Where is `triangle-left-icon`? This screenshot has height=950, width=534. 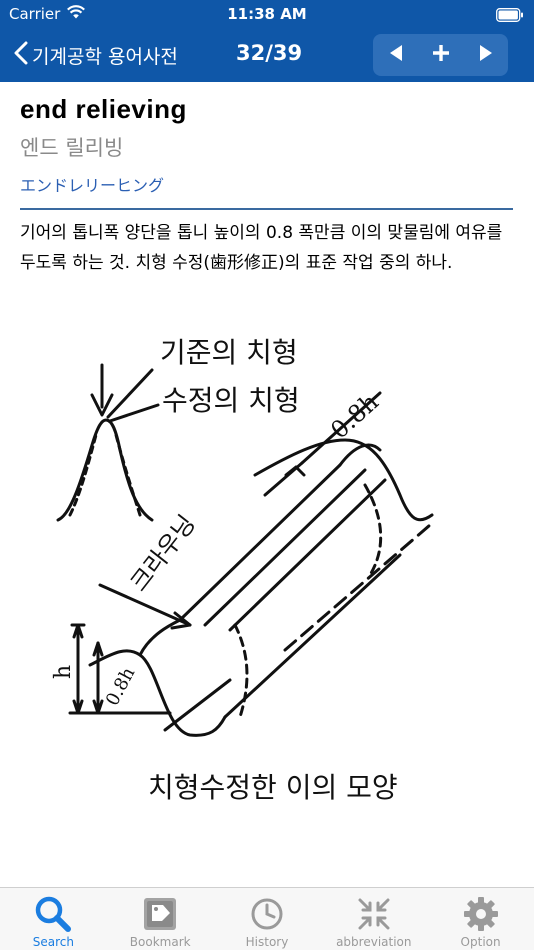 triangle-left-icon is located at coordinates (396, 55).